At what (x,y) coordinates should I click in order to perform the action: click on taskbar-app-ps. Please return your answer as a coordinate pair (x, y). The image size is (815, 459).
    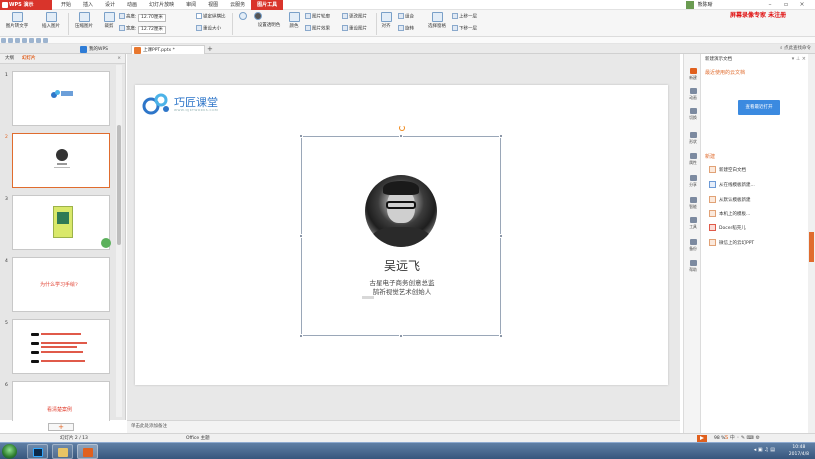
    Looking at the image, I should click on (37, 451).